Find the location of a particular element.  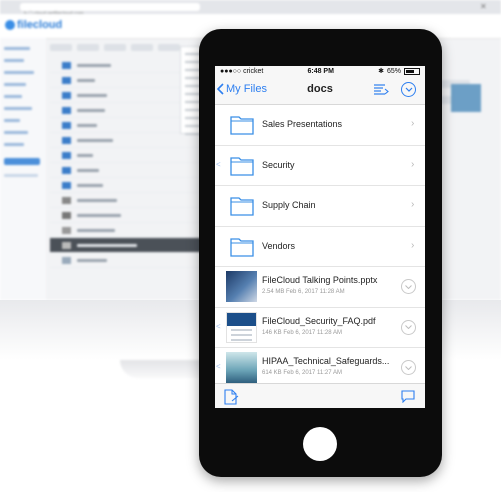

folder-row-supply-chain: Supply Chain › is located at coordinates (320, 206).